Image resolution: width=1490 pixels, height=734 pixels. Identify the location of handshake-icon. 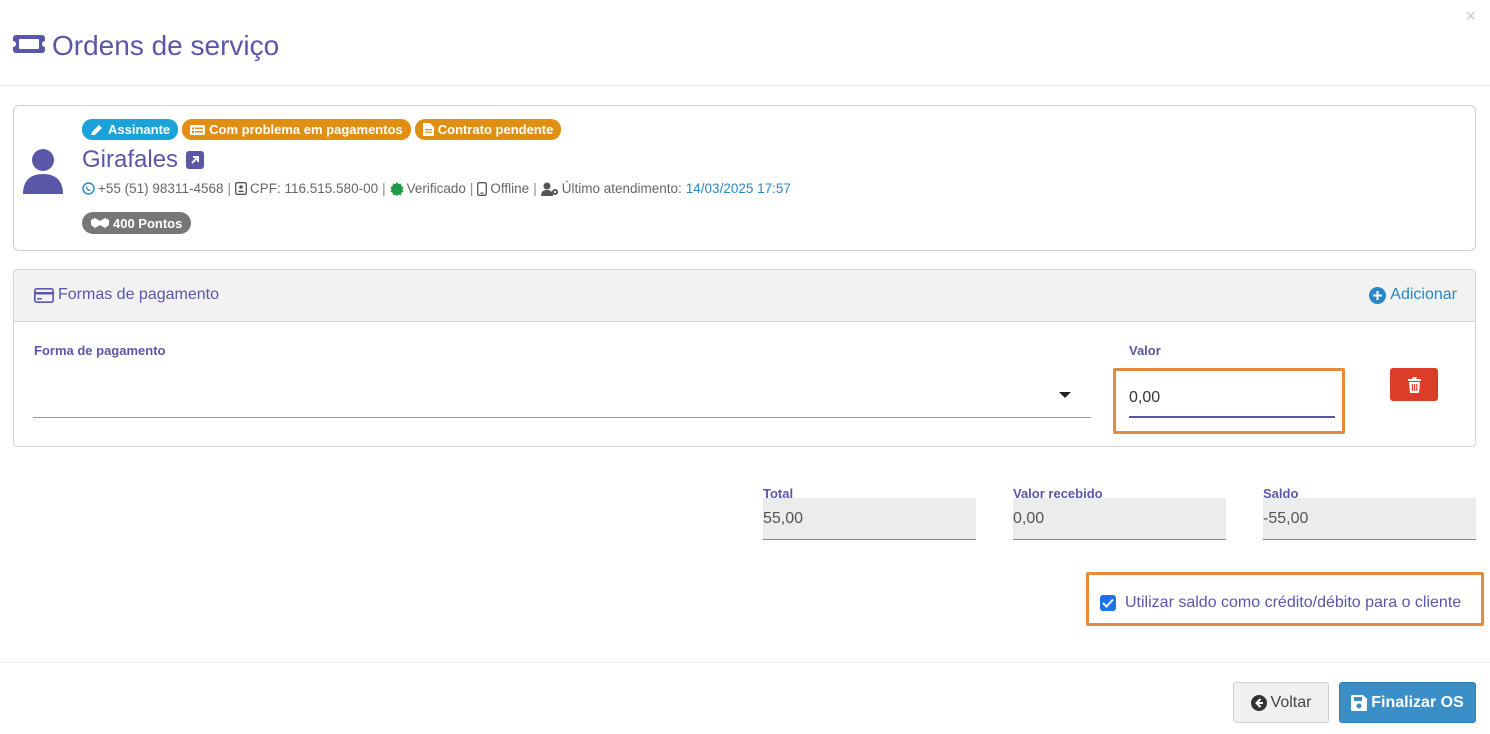
(100, 223).